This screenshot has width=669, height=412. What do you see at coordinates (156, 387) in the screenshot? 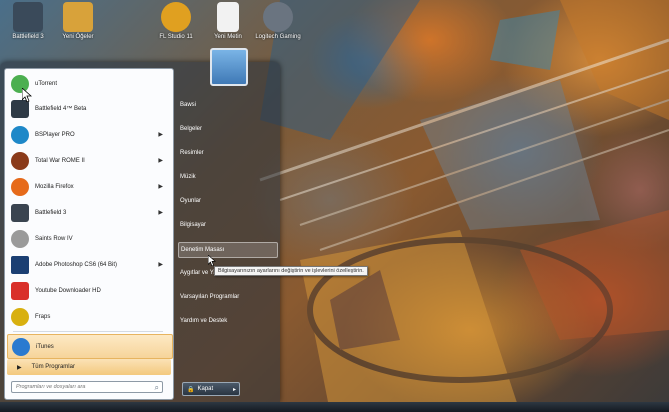
I see `search-icon: ⌕` at bounding box center [156, 387].